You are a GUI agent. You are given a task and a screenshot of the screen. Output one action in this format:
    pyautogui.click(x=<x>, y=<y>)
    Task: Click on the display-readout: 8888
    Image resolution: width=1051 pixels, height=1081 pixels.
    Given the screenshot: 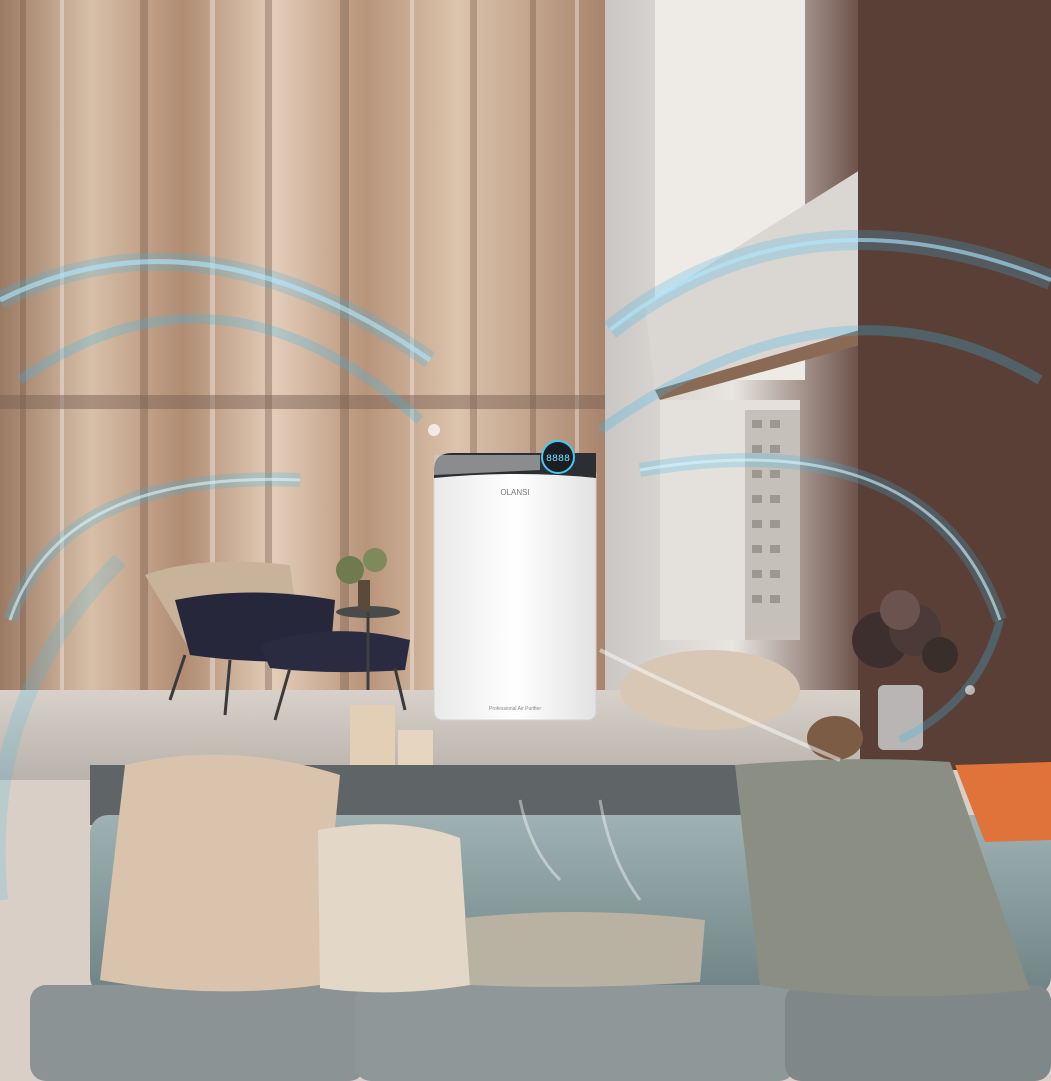 What is the action you would take?
    pyautogui.click(x=558, y=459)
    